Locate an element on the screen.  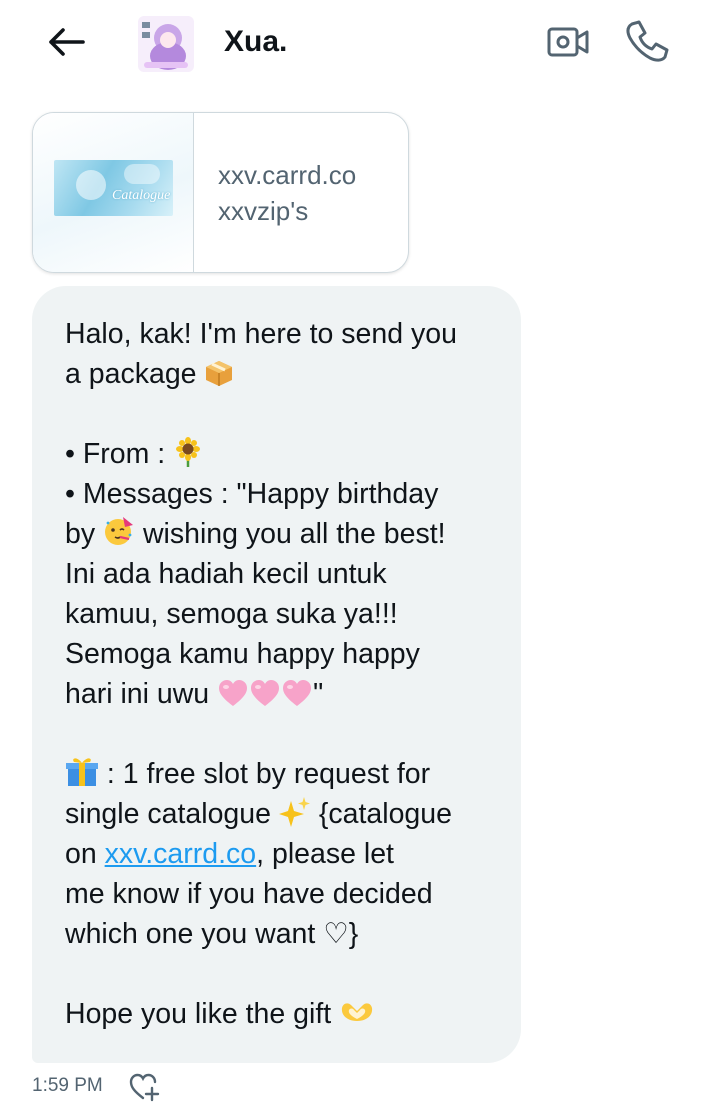
video-call-button is located at coordinates (569, 42).